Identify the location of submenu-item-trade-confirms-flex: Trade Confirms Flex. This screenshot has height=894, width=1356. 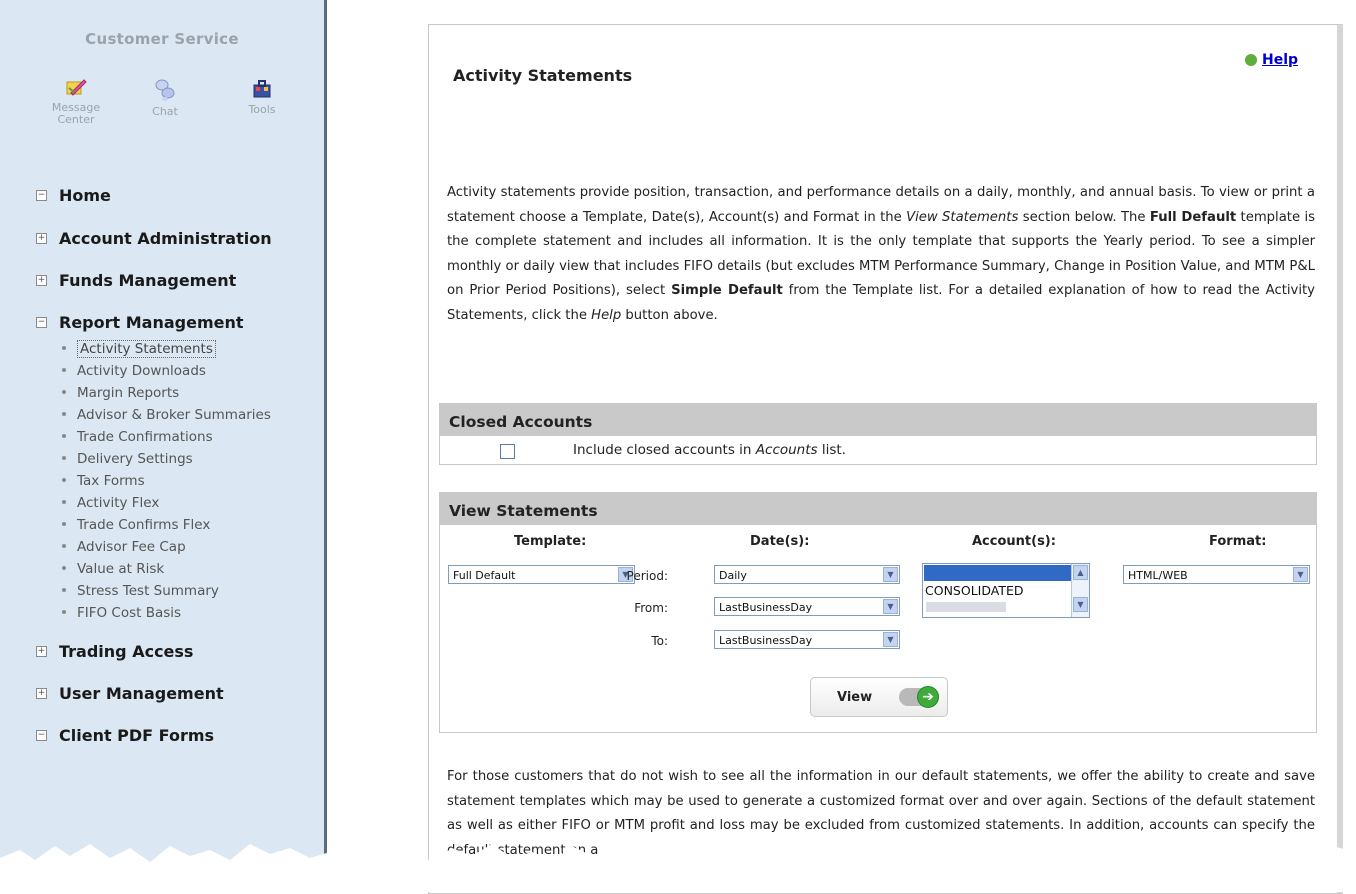
(165, 525).